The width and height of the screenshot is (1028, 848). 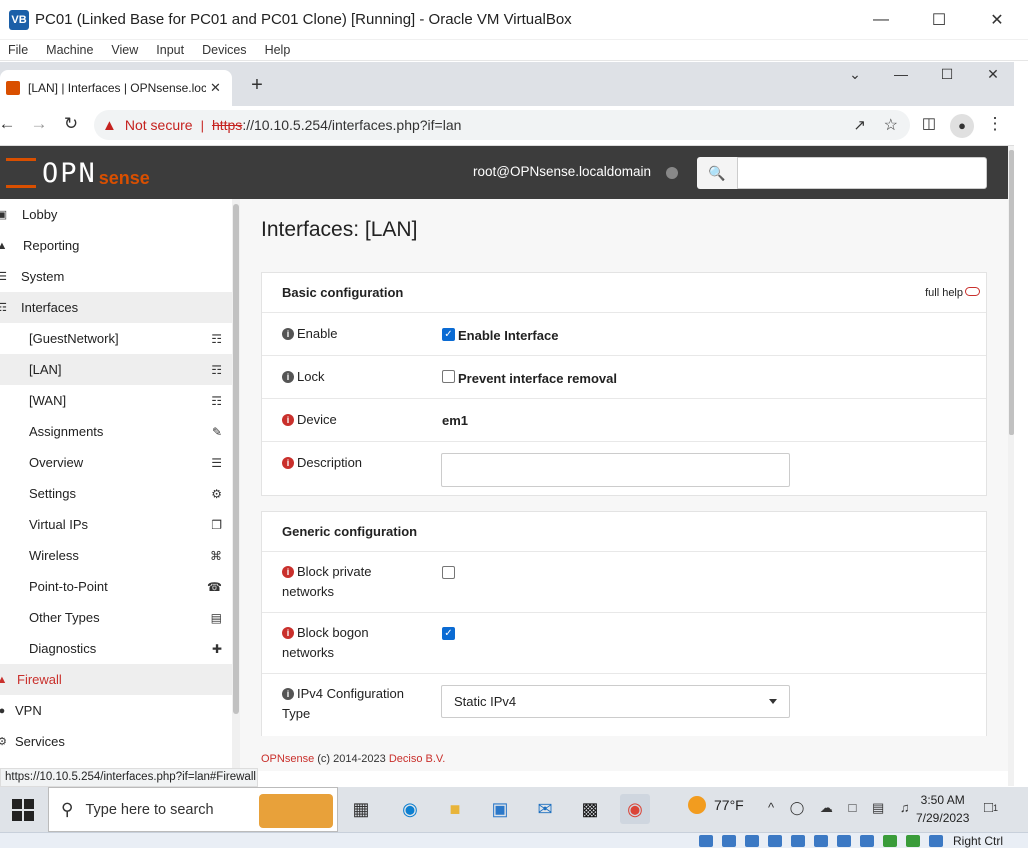 What do you see at coordinates (23, 810) in the screenshot?
I see `windows-start-icon` at bounding box center [23, 810].